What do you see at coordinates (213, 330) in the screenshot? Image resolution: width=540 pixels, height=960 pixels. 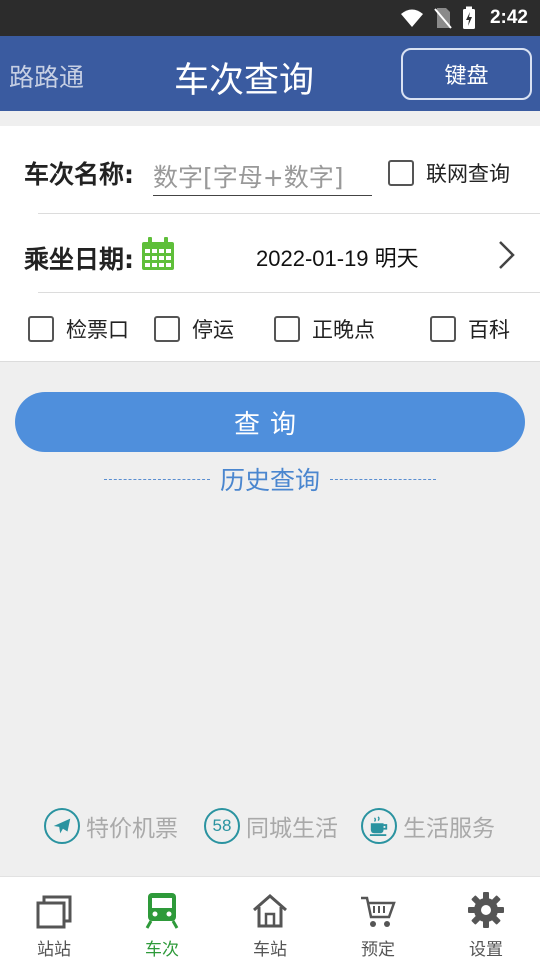 I see `option-label: 停运` at bounding box center [213, 330].